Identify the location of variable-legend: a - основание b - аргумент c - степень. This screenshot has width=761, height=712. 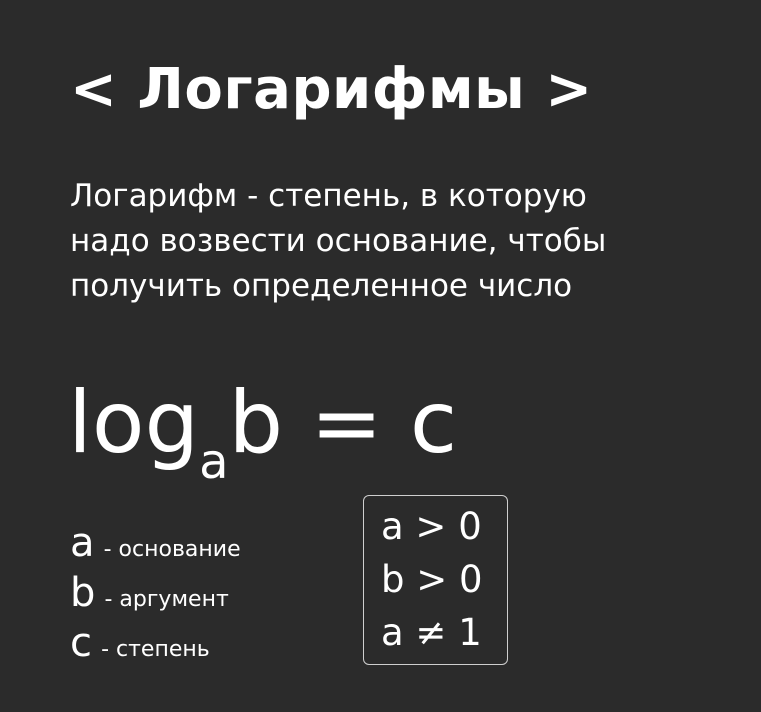
(155, 593).